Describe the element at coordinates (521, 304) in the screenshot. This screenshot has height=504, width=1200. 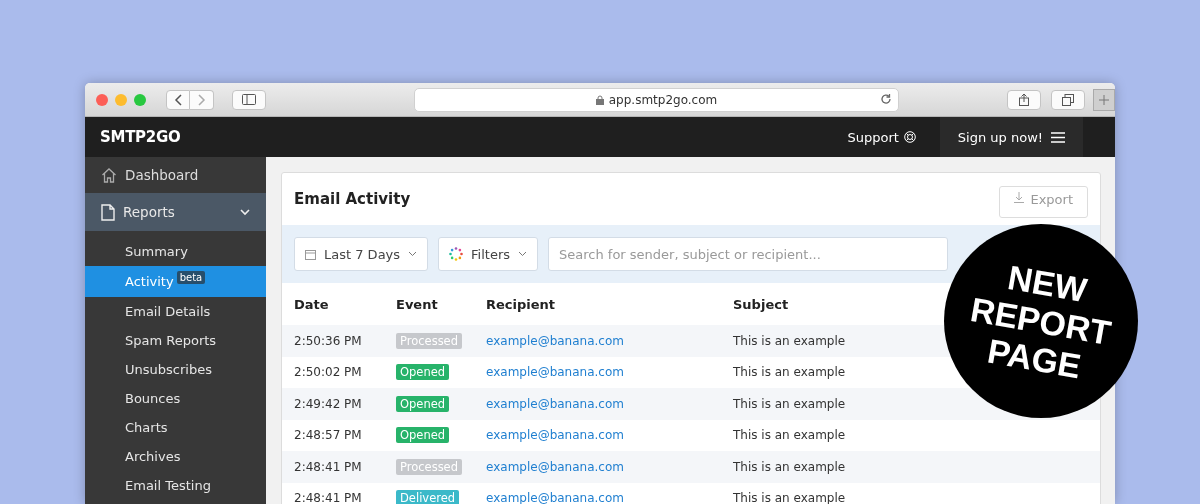
I see `column-header: Recipient` at that location.